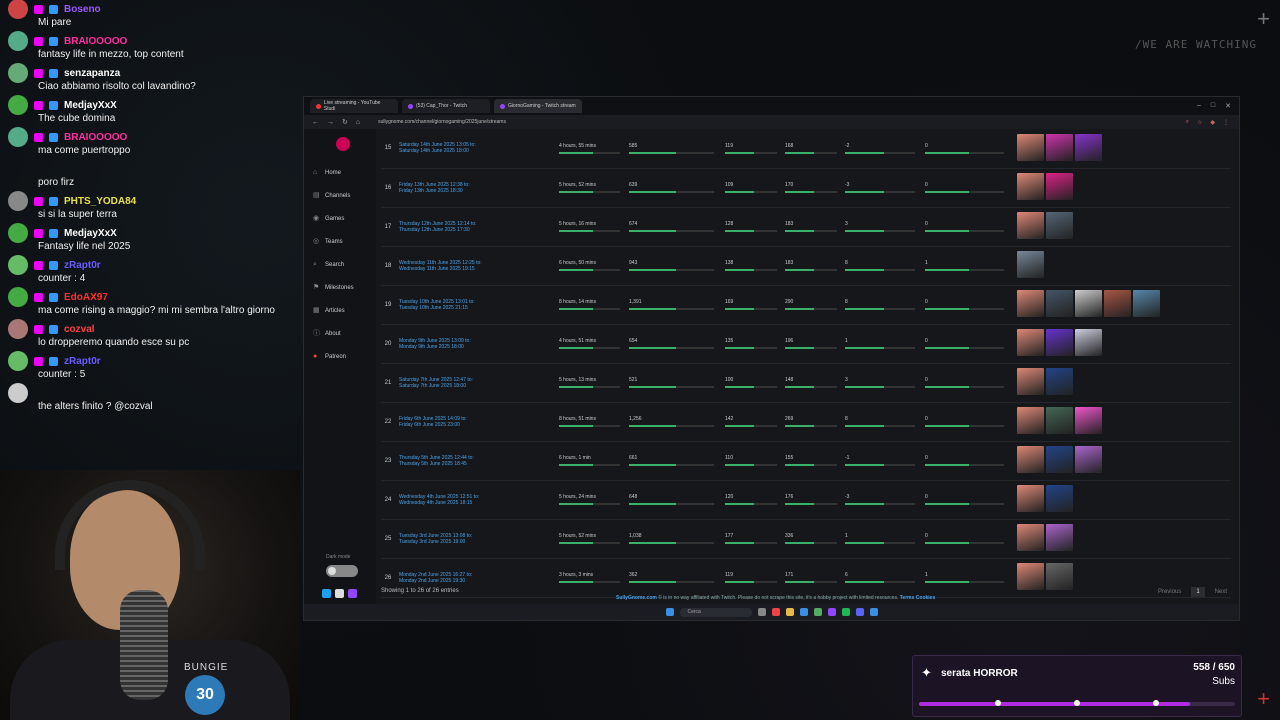 The width and height of the screenshot is (1280, 720). I want to click on stream-date-link: Wednesday 4th June 2025 12:51 to, so click(476, 499).